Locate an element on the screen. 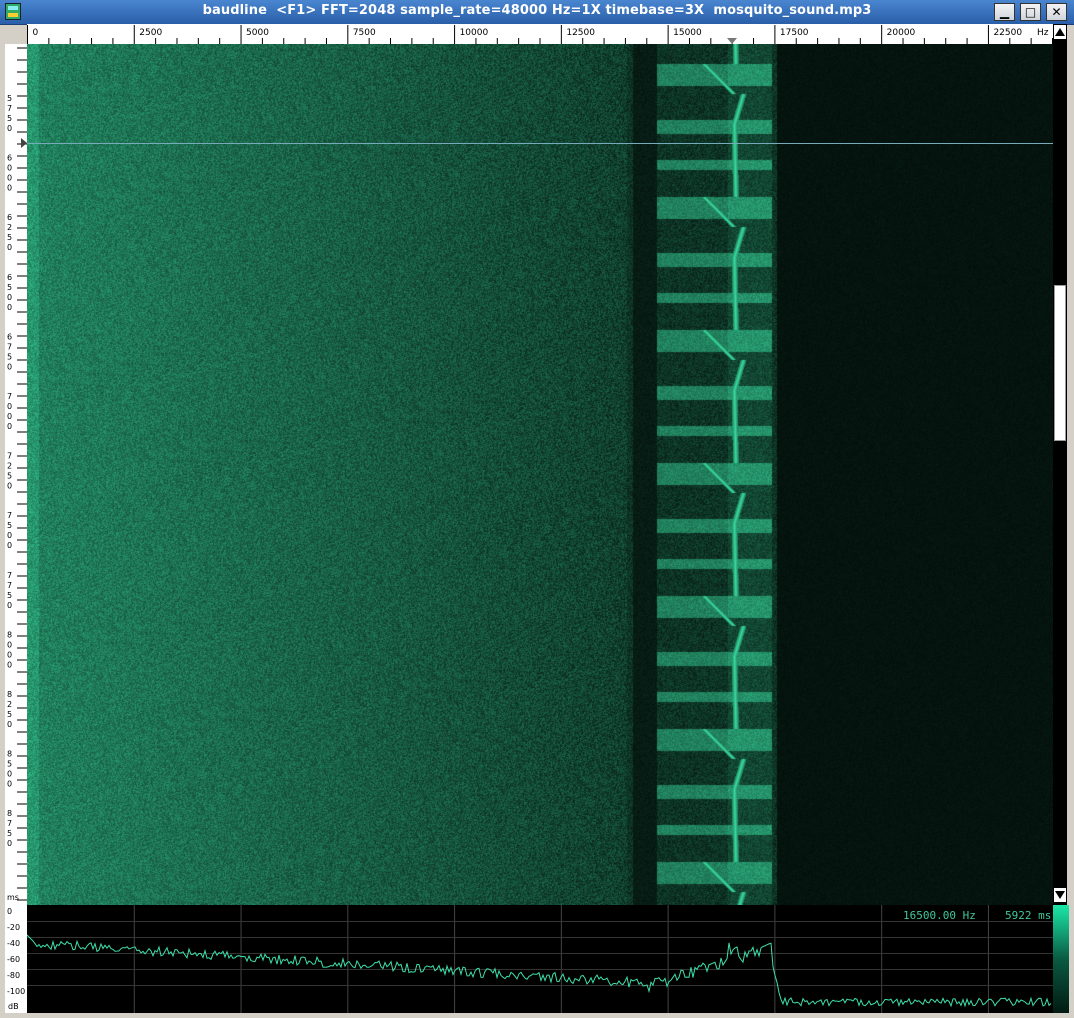  time-tick-label: 5750 is located at coordinates (9, 113).